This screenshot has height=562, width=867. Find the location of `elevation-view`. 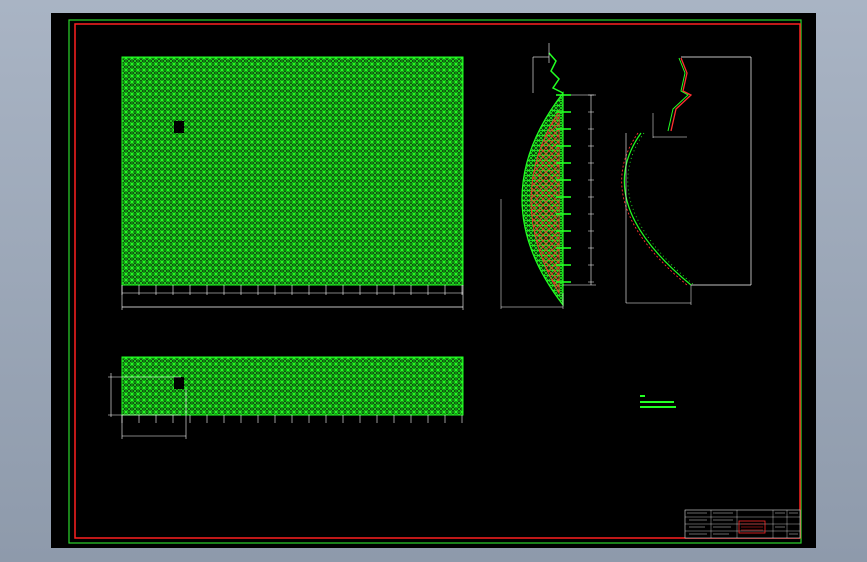

elevation-view is located at coordinates (686, 180).